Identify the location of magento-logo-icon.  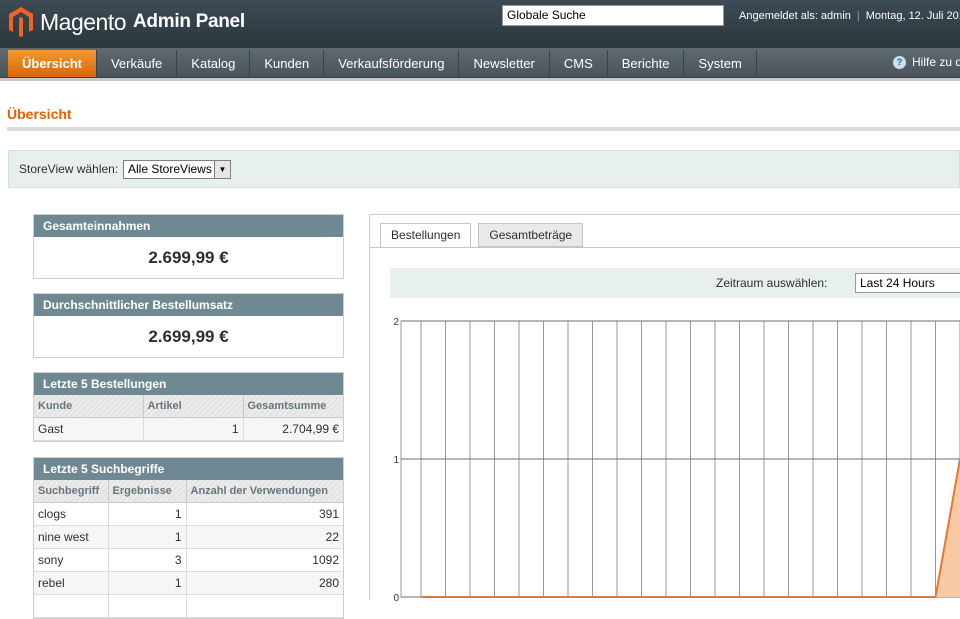
(21, 22).